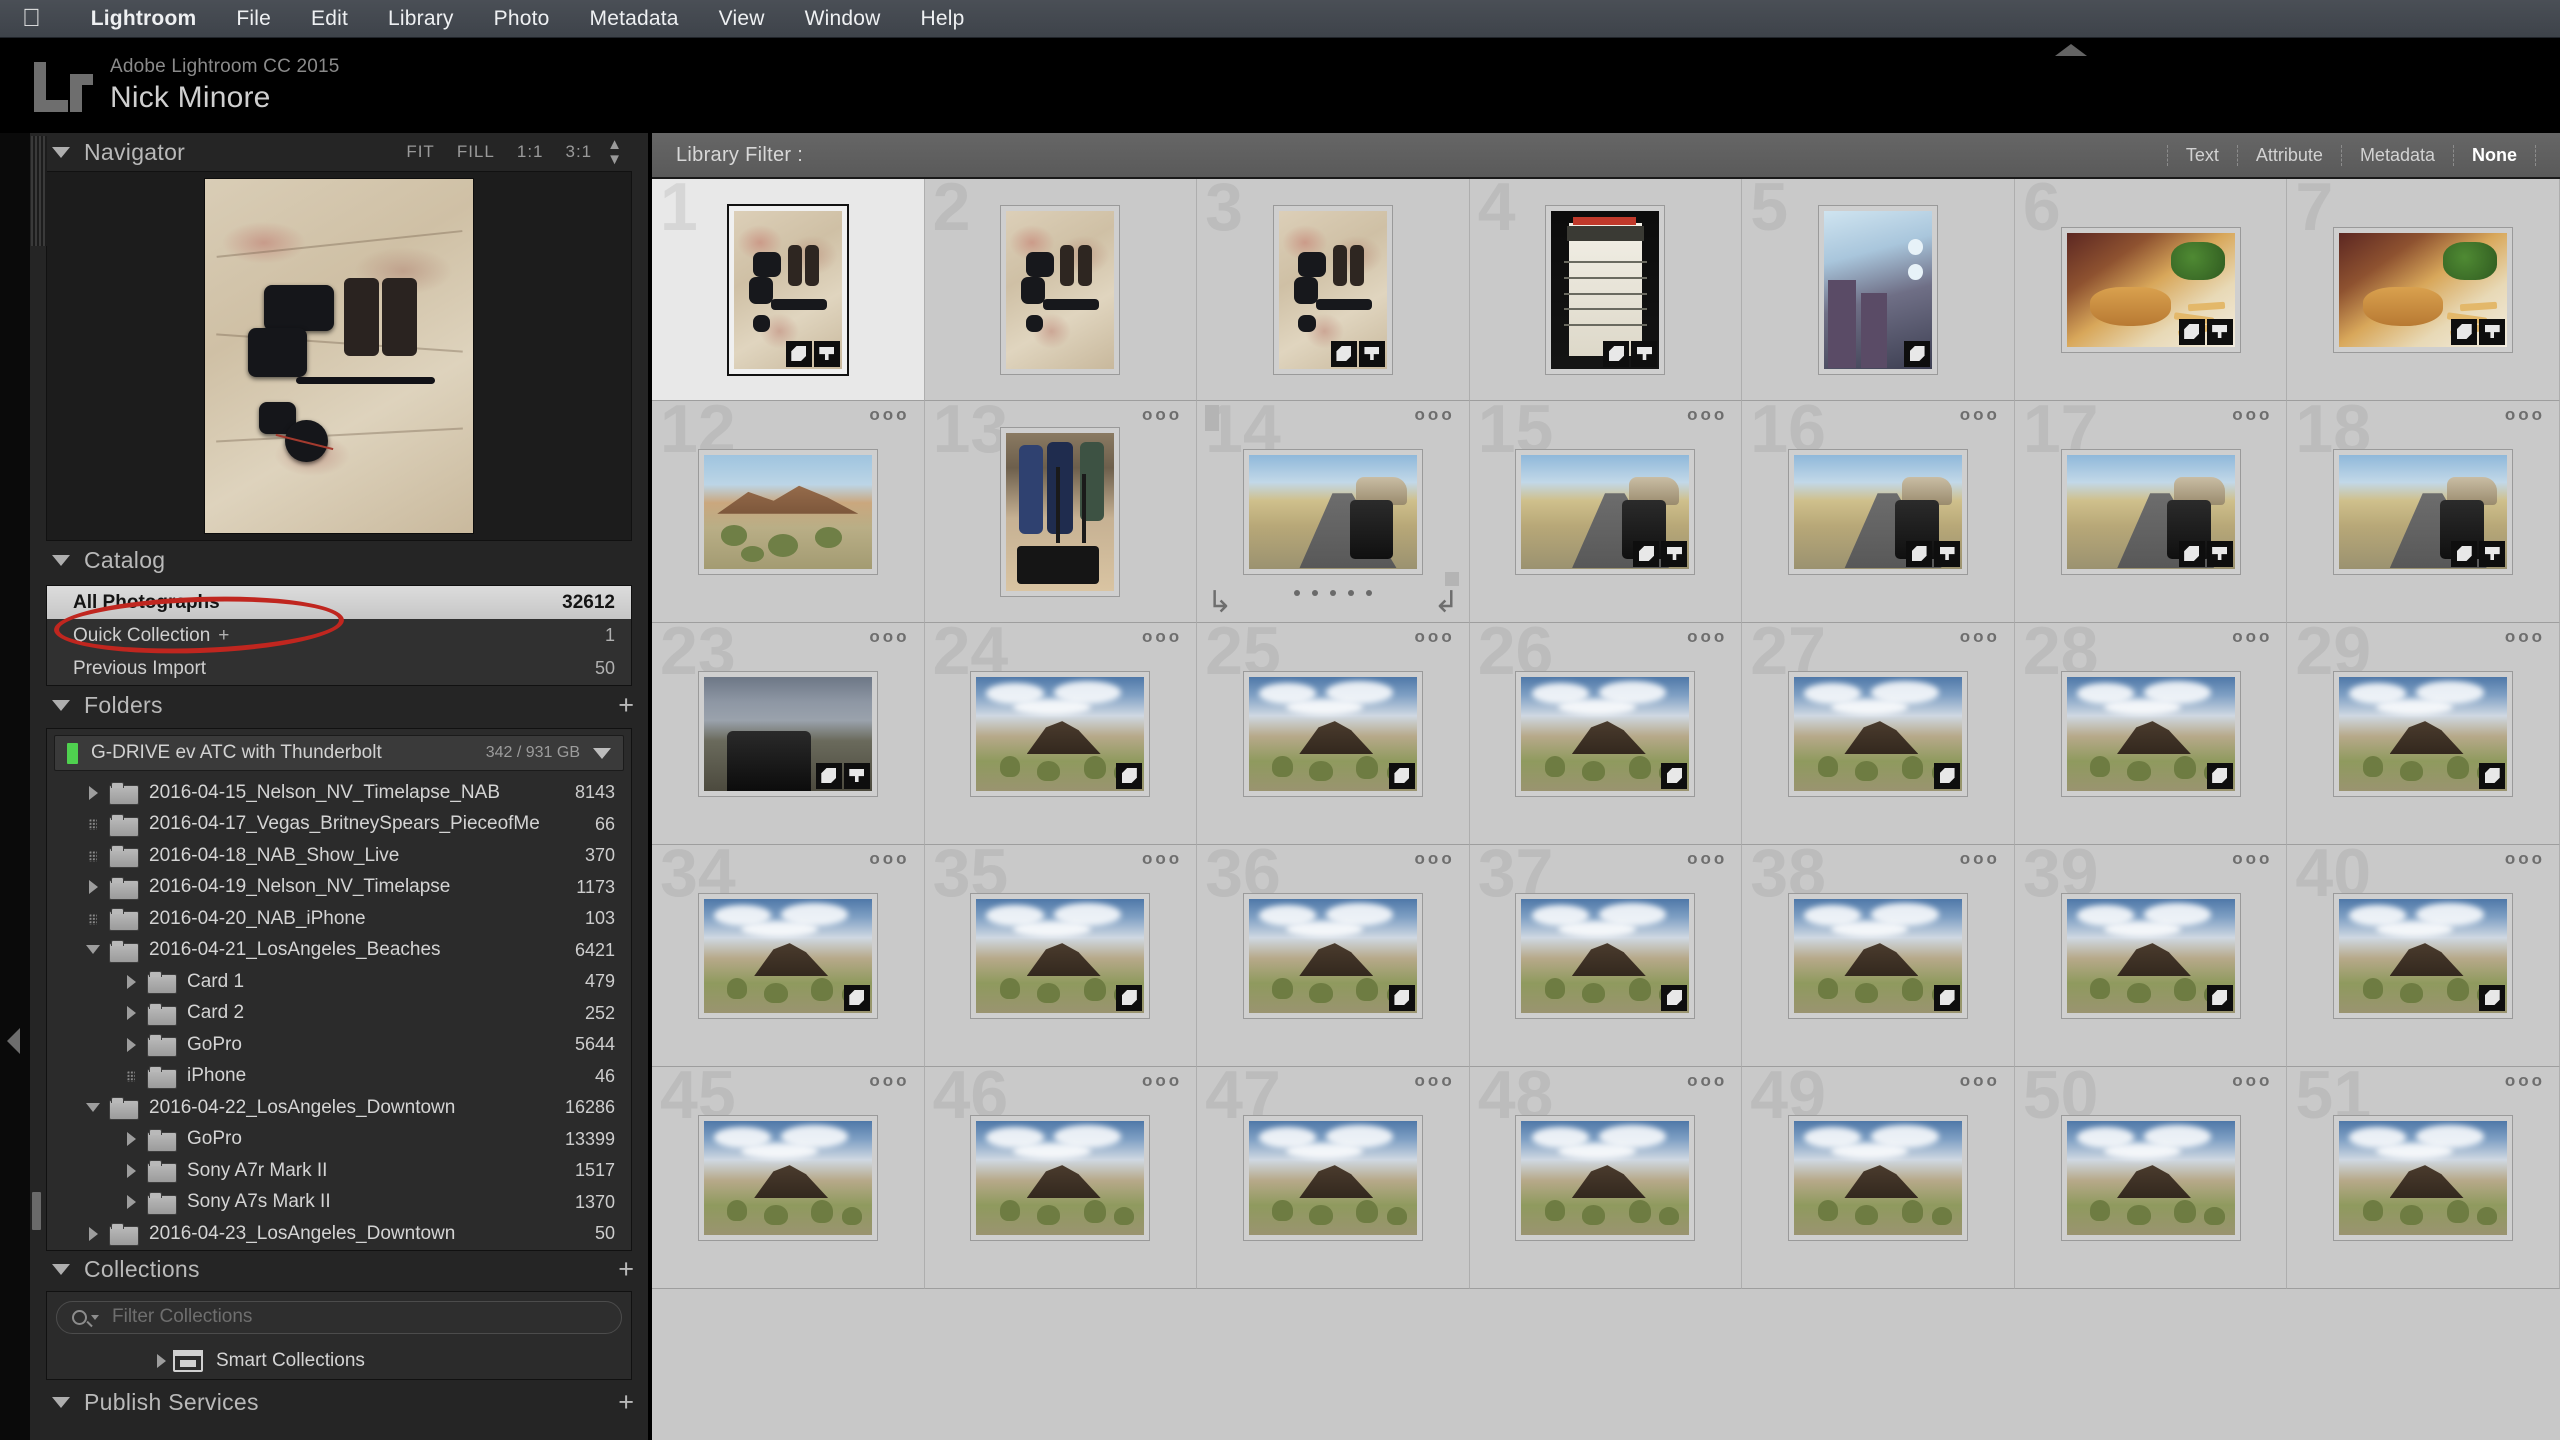 Image resolution: width=2560 pixels, height=1440 pixels. Describe the element at coordinates (339, 856) in the screenshot. I see `folder-row: 2016-04-18_NAB_Show_Live 370` at that location.